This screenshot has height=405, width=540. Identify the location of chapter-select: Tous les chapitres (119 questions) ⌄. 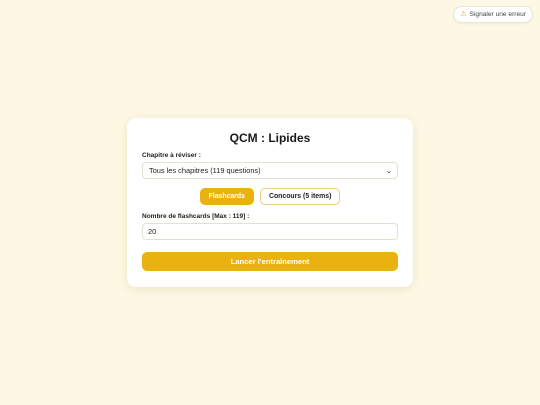
(270, 170).